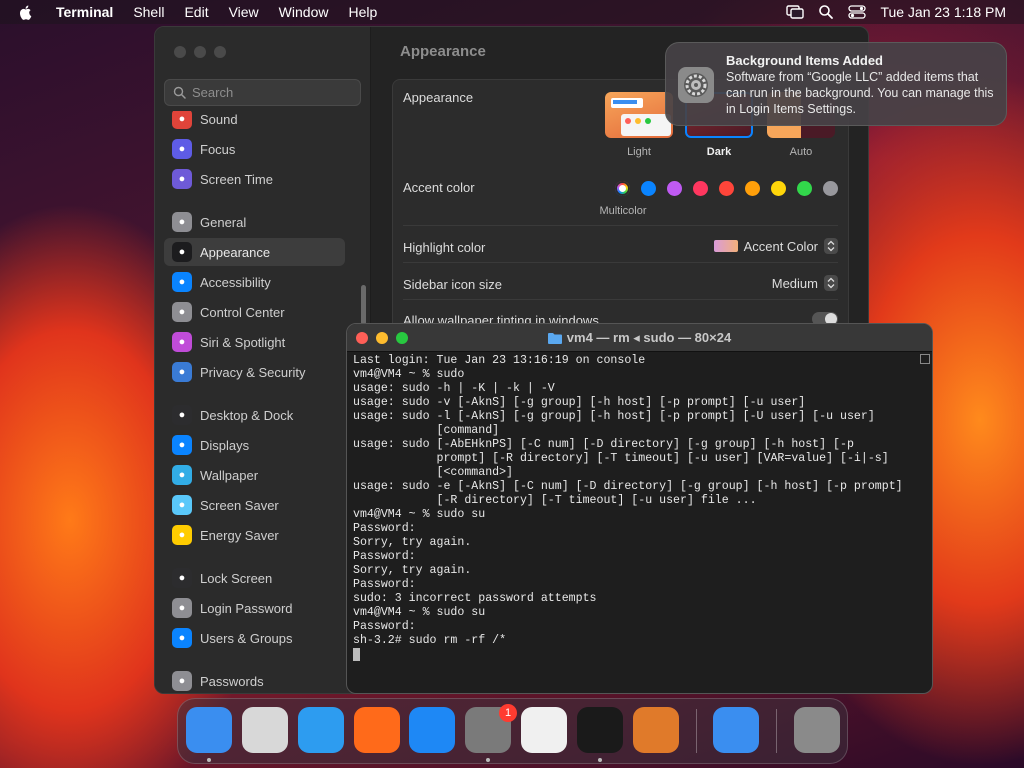 The image size is (1024, 768). I want to click on passwords-icon: ●, so click(182, 681).